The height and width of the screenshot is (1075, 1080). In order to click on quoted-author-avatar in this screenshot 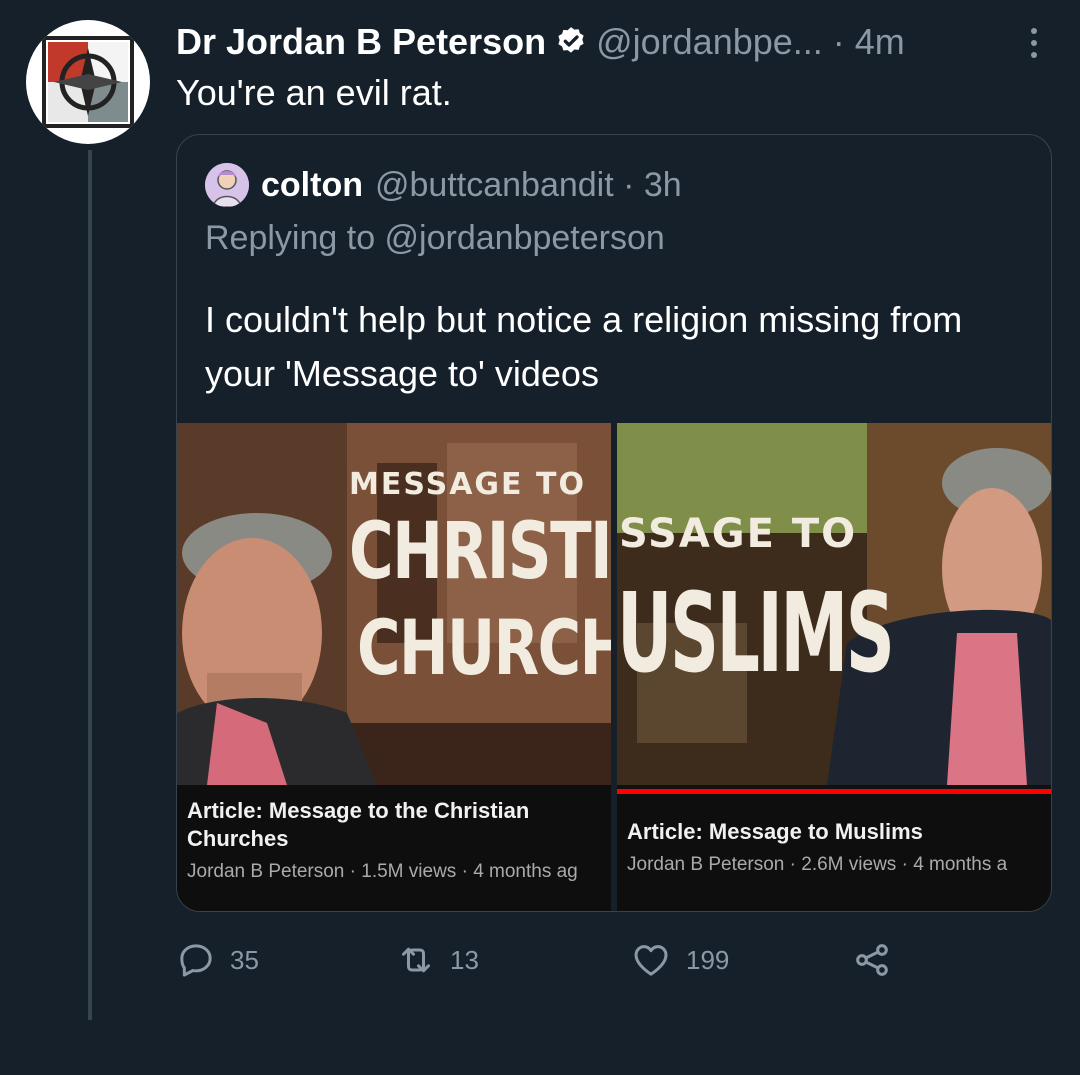, I will do `click(227, 185)`.